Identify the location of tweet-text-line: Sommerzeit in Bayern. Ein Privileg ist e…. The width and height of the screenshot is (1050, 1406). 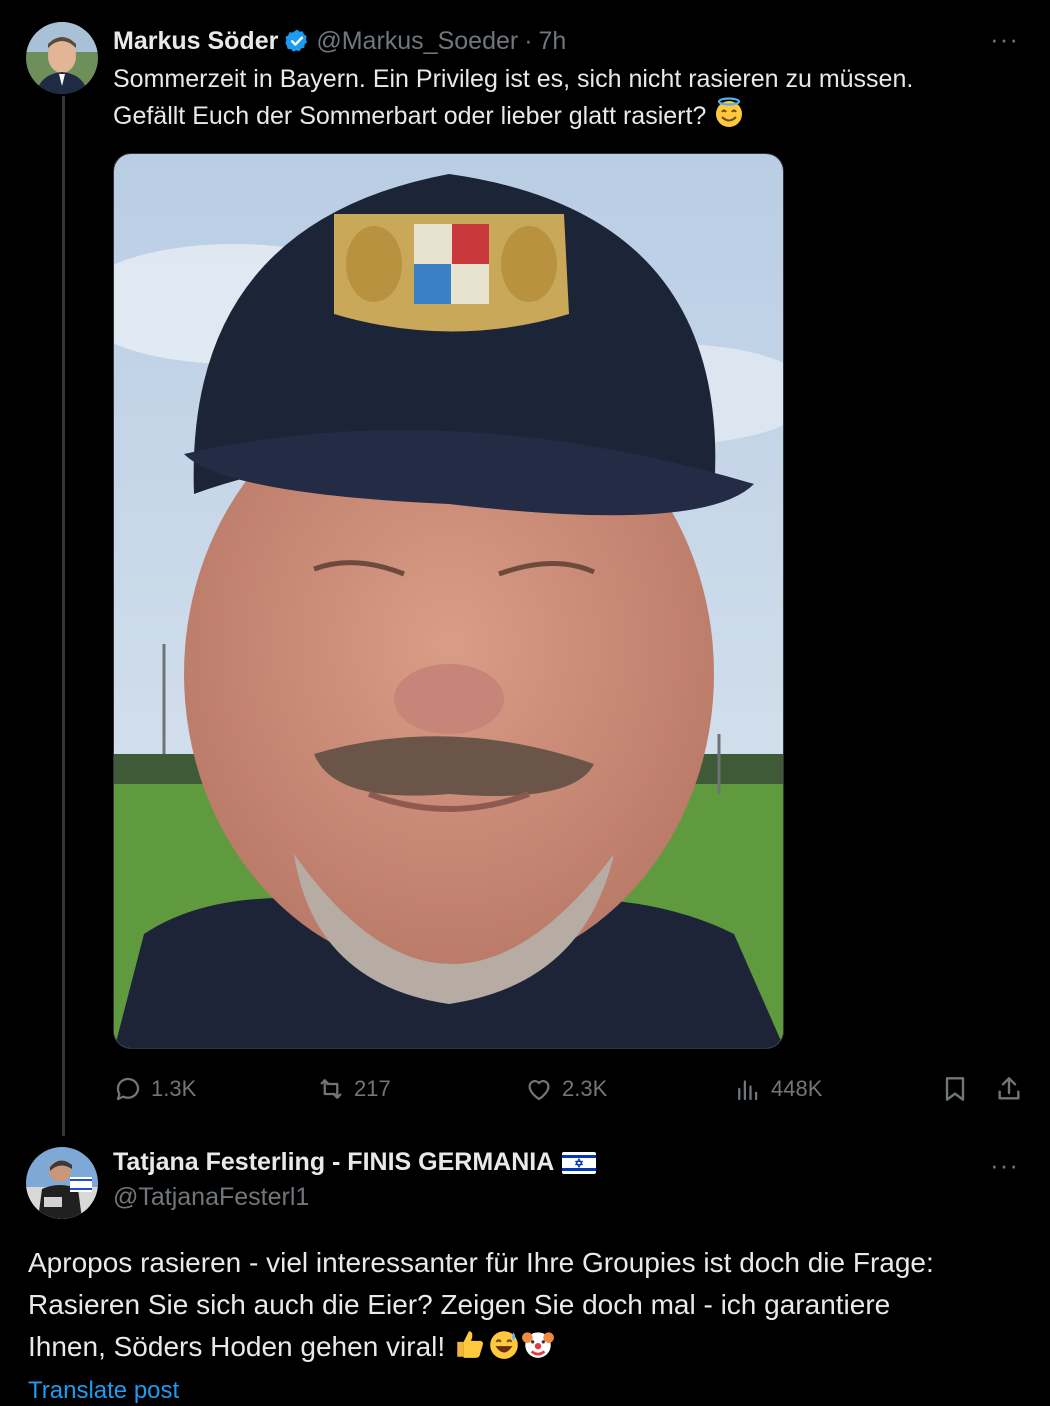
(513, 79).